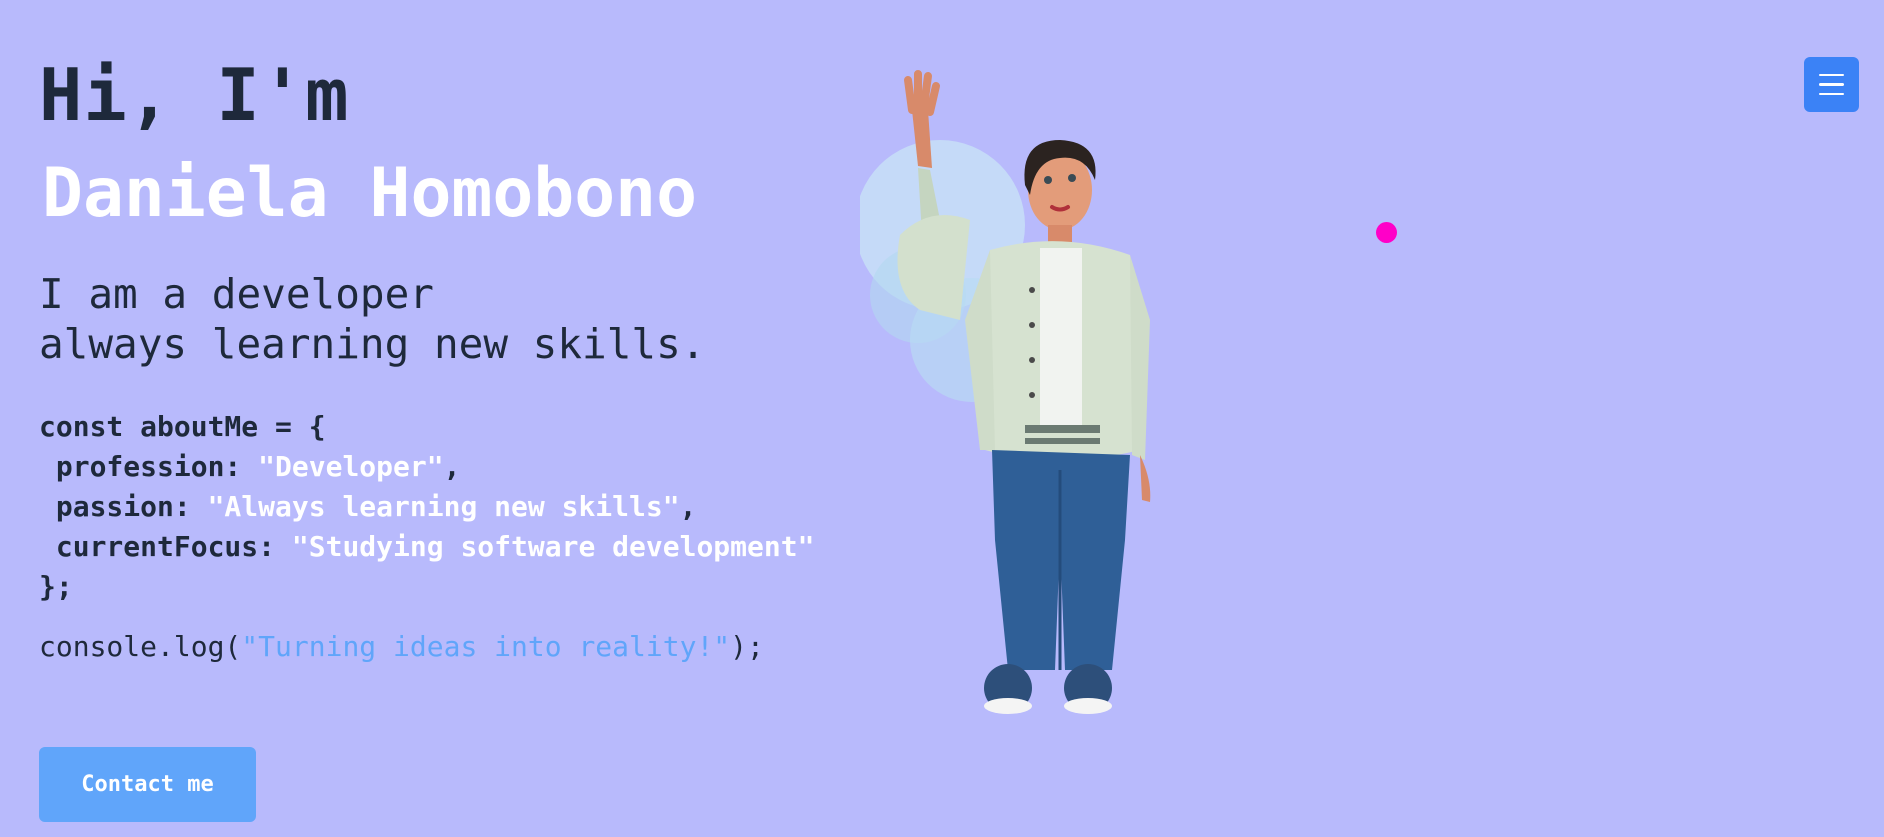 Image resolution: width=1884 pixels, height=837 pixels. What do you see at coordinates (123, 506) in the screenshot?
I see `passion-key: passion:` at bounding box center [123, 506].